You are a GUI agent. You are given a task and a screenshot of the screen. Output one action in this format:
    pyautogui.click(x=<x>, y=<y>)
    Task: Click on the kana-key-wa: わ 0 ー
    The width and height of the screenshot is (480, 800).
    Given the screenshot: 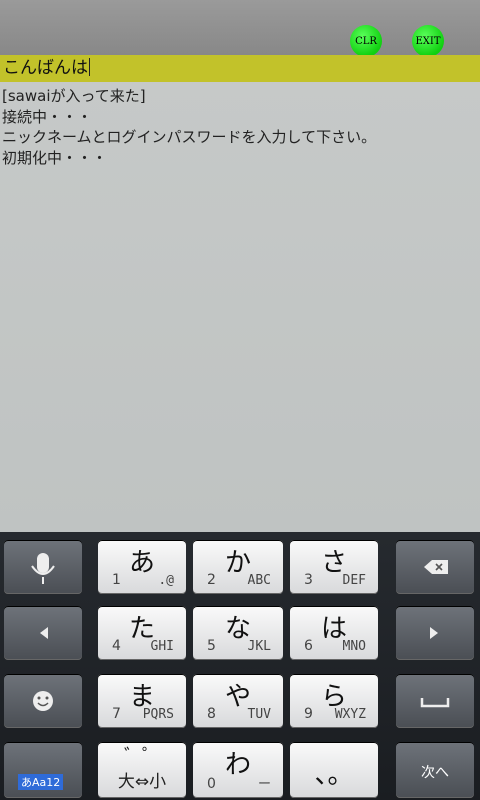 What is the action you would take?
    pyautogui.click(x=238, y=770)
    